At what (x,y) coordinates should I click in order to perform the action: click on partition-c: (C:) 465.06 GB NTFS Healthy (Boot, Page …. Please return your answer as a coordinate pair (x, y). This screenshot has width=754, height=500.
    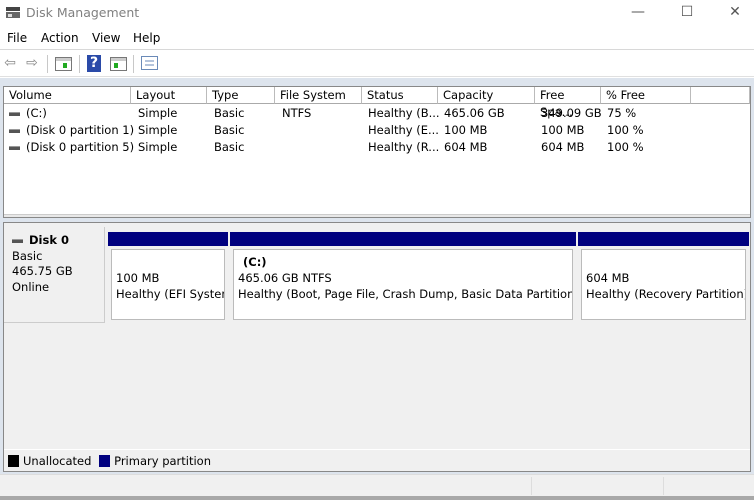
    Looking at the image, I should click on (403, 276).